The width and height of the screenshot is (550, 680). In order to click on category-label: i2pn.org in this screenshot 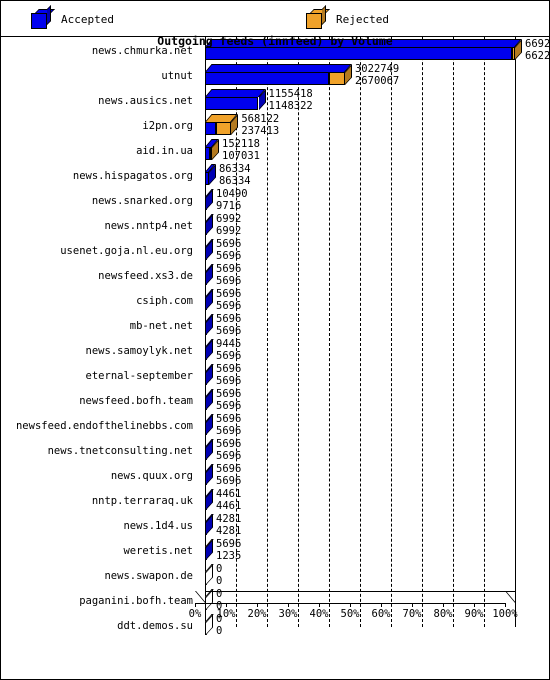, I will do `click(167, 126)`.